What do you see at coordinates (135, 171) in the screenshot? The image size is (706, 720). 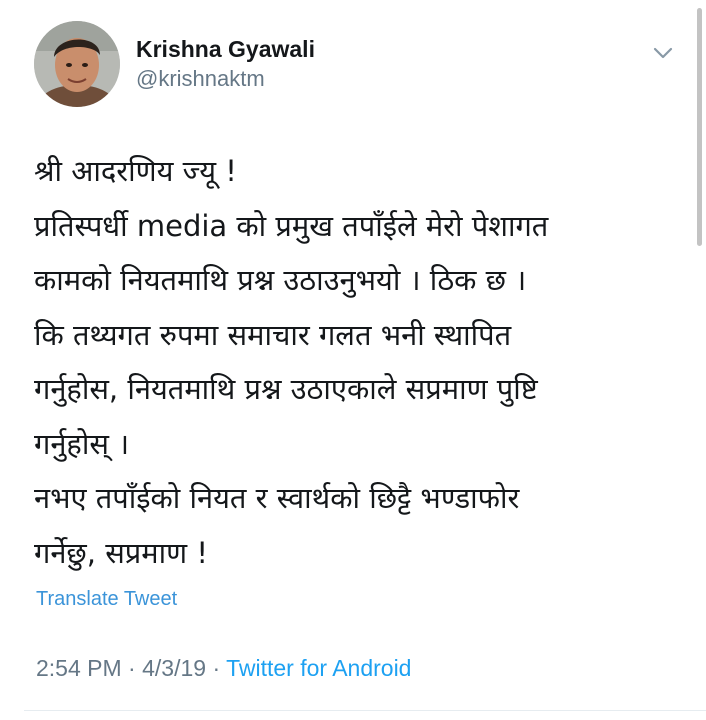 I see `tweet-text-line: श्री आदरणिय ज्यू !` at bounding box center [135, 171].